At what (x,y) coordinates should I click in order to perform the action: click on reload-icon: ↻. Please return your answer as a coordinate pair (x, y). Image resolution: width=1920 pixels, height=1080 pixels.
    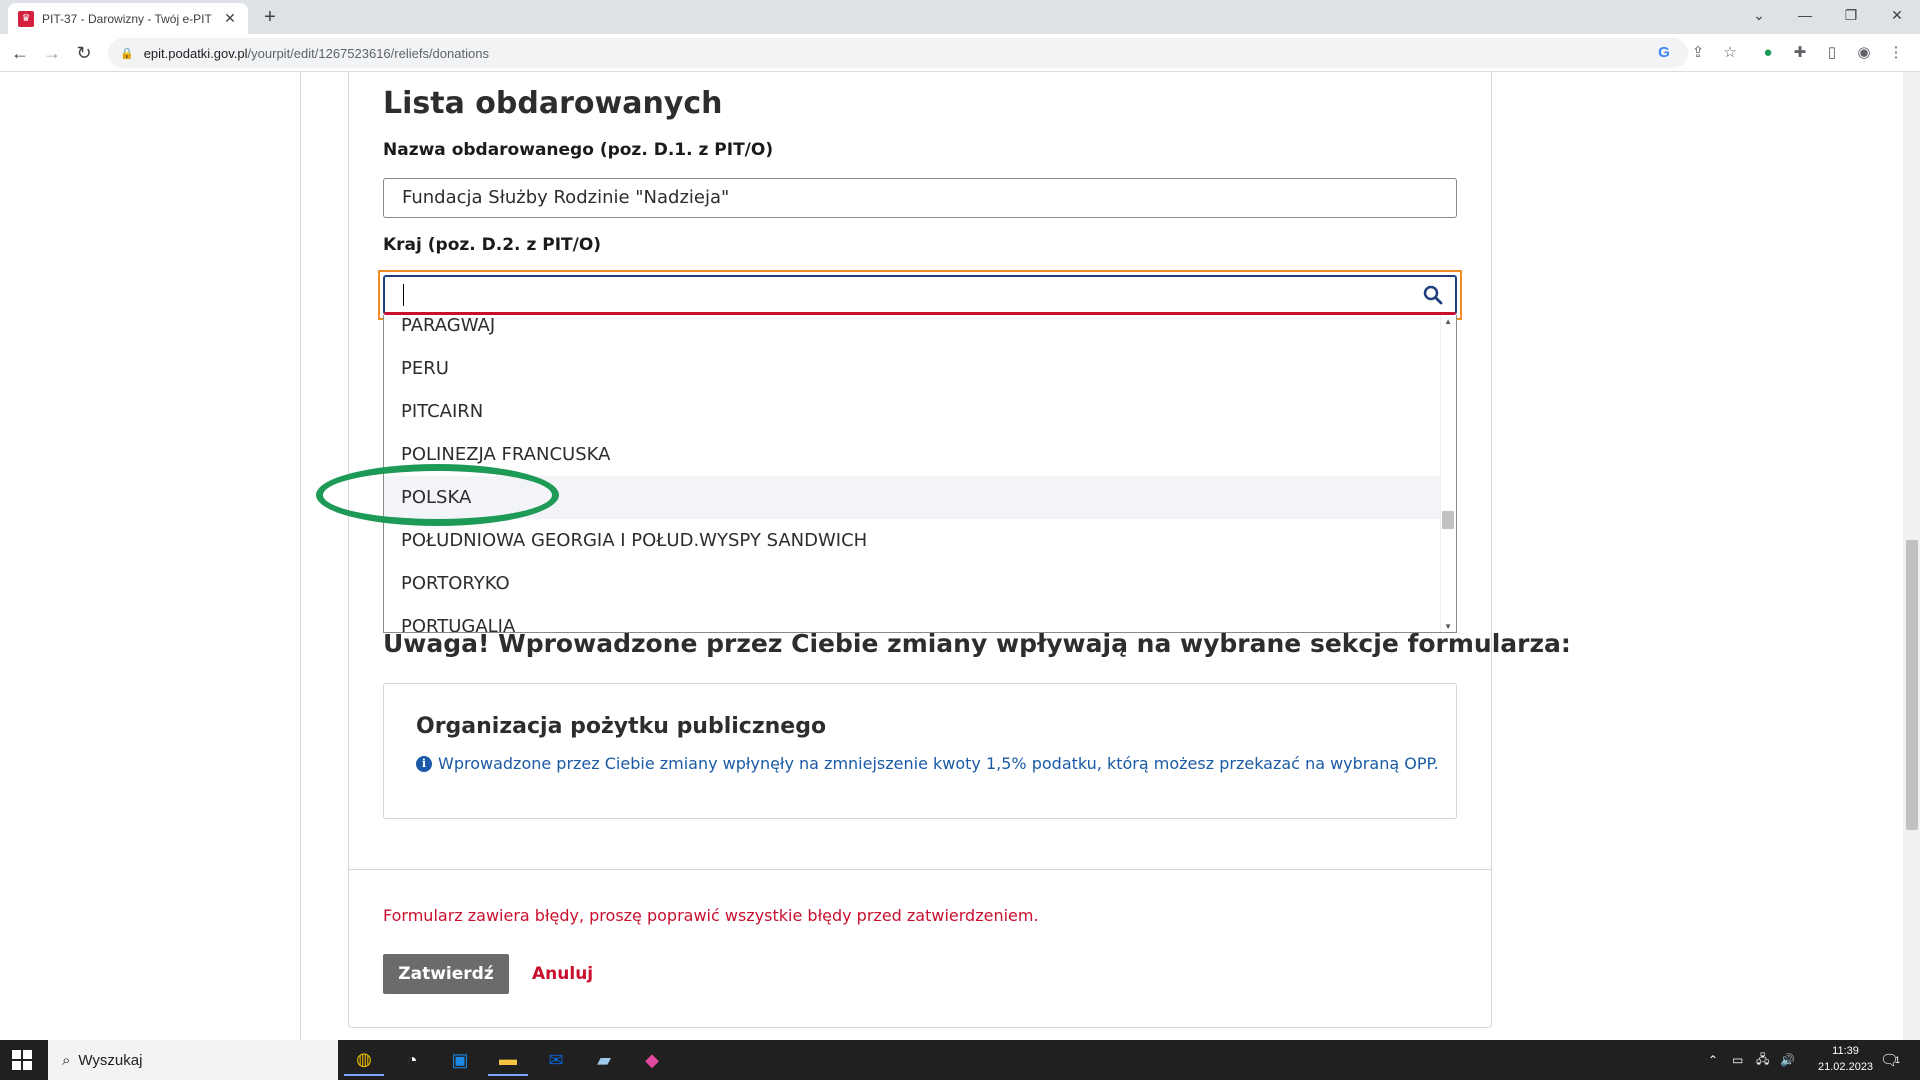
    Looking at the image, I should click on (84, 53).